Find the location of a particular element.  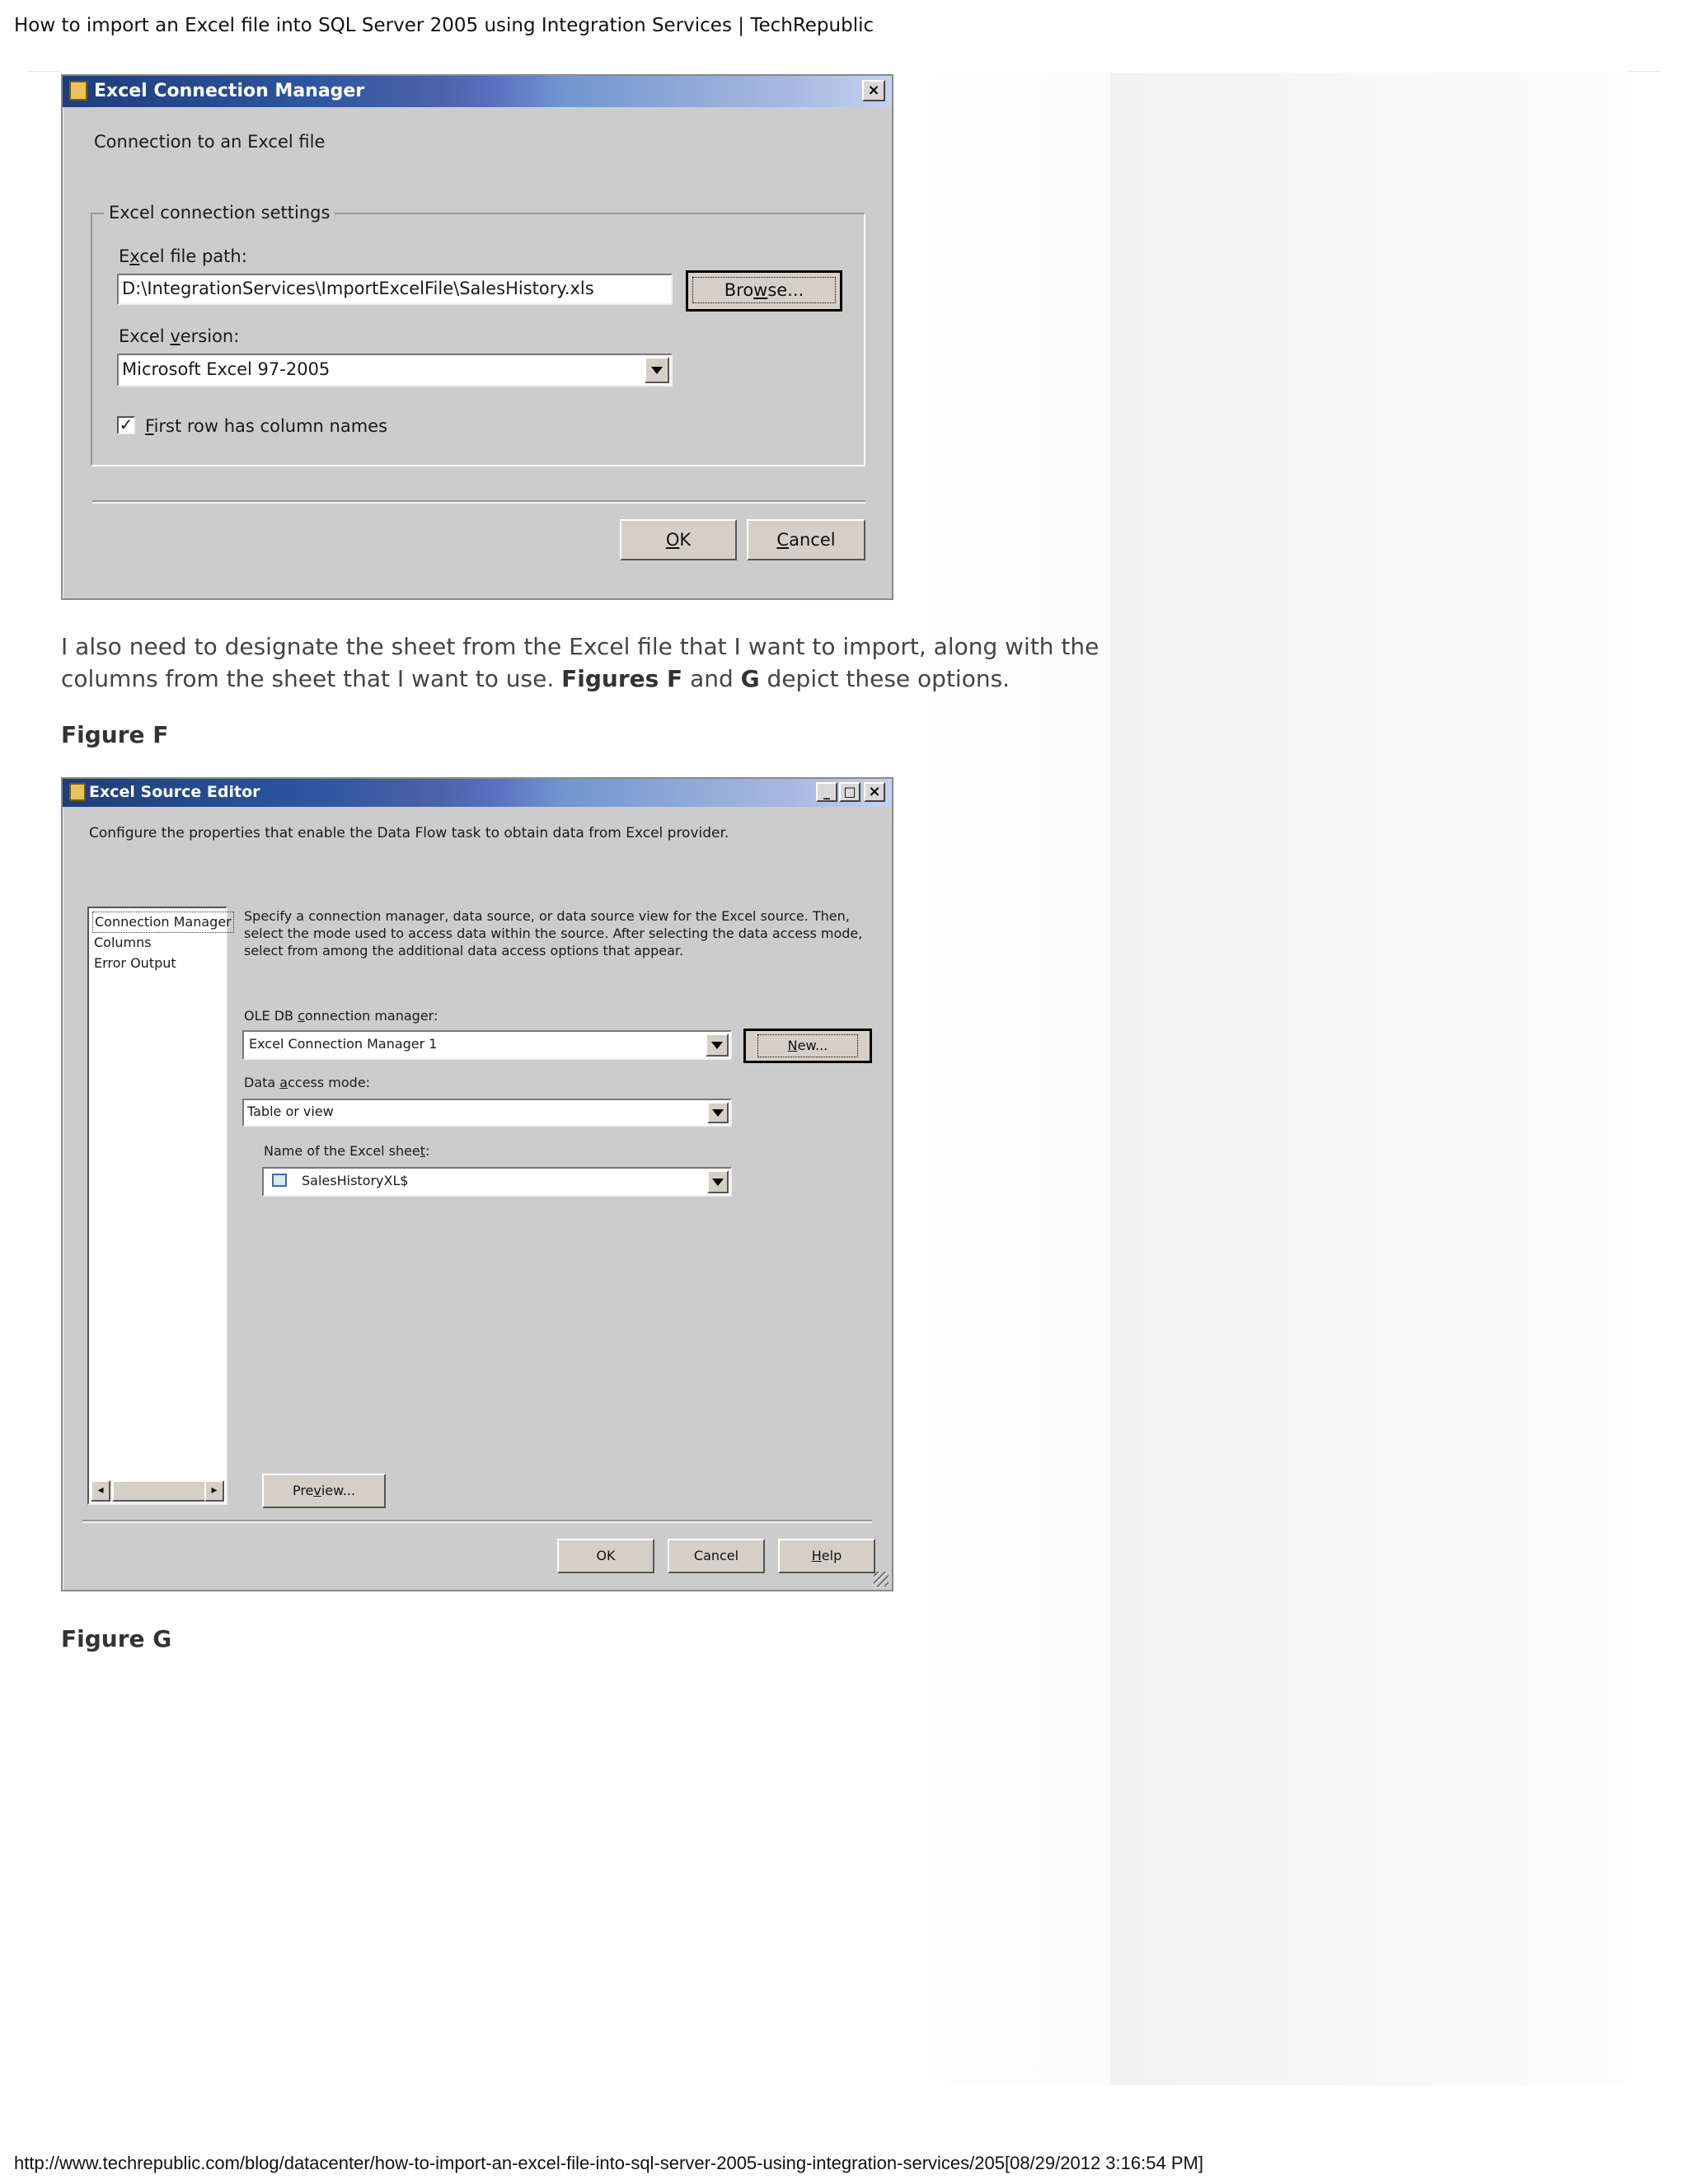

horizontal-scrollbar: ◂ ▸ is located at coordinates (158, 1491).